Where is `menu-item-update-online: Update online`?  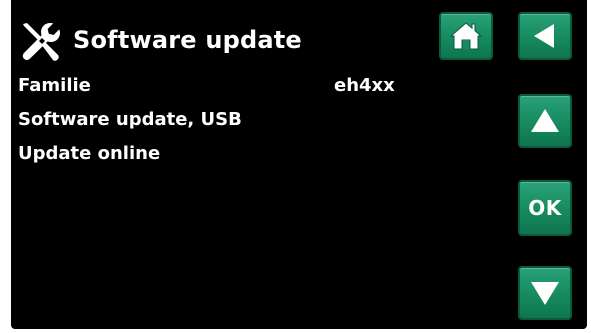
menu-item-update-online: Update online is located at coordinates (89, 154).